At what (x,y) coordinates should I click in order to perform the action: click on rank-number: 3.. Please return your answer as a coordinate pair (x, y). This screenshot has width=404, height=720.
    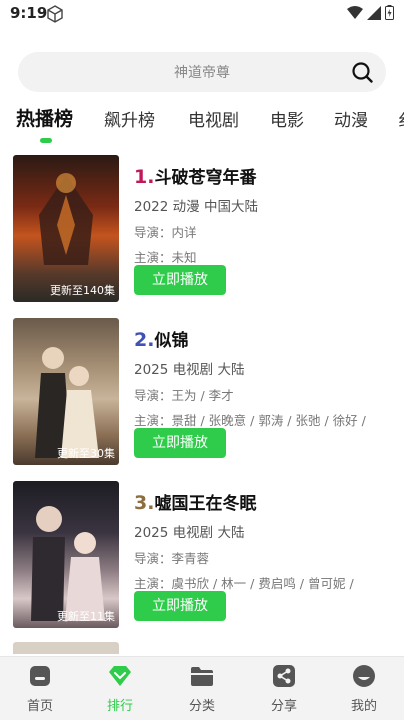
    Looking at the image, I should click on (144, 503).